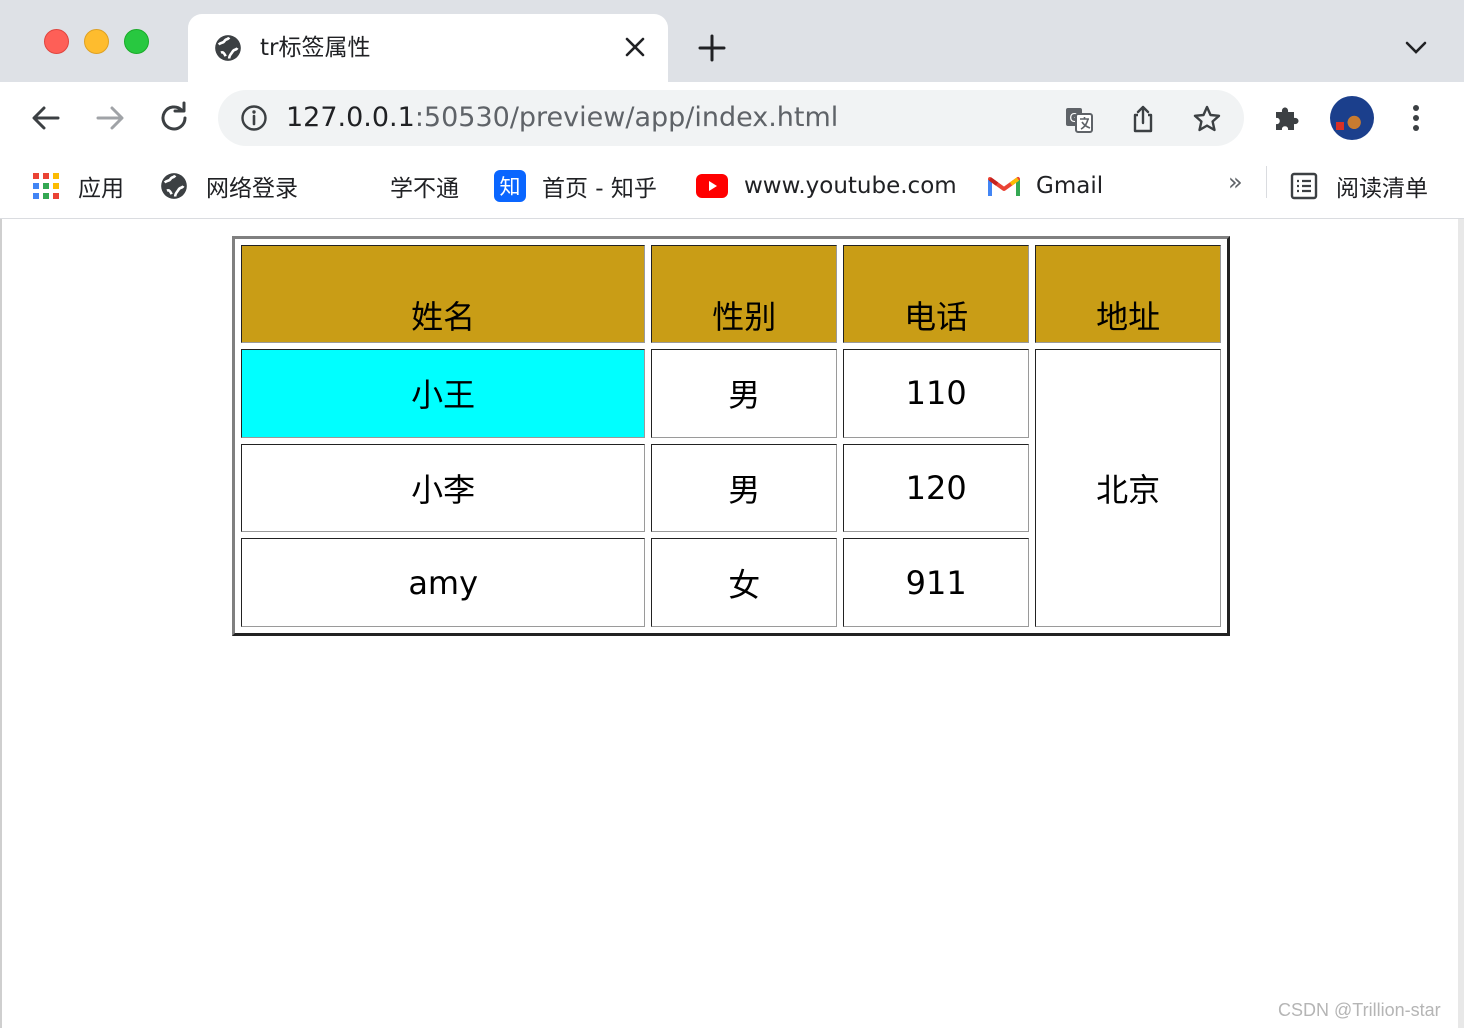 This screenshot has height=1028, width=1464. What do you see at coordinates (936, 582) in the screenshot?
I see `cell-phone: 911` at bounding box center [936, 582].